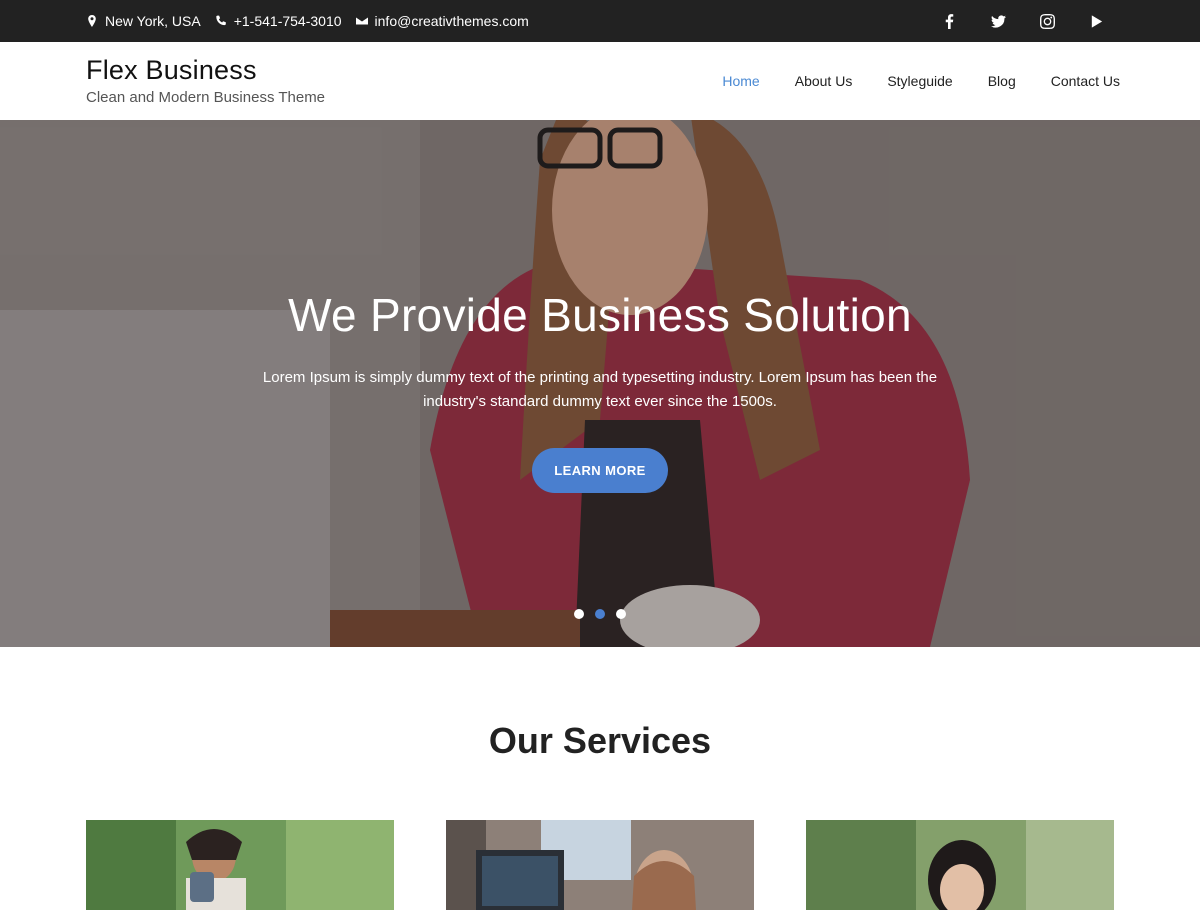 The width and height of the screenshot is (1200, 910). I want to click on services-cards, so click(600, 865).